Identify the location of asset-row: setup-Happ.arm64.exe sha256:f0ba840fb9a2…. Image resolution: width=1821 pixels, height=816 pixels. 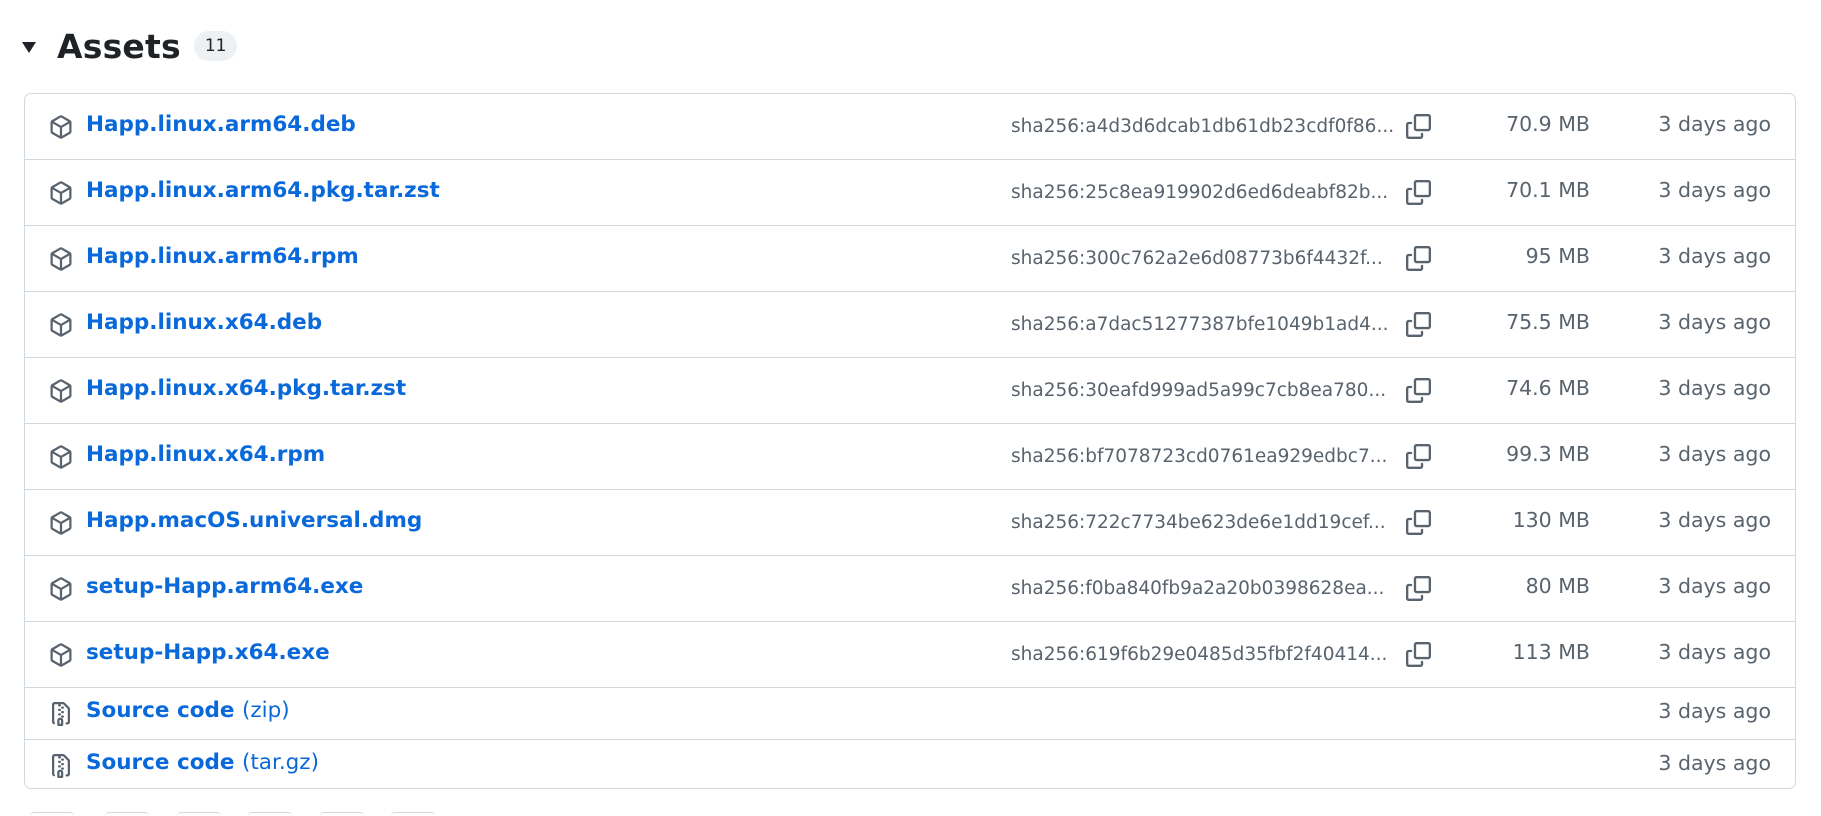
(910, 588).